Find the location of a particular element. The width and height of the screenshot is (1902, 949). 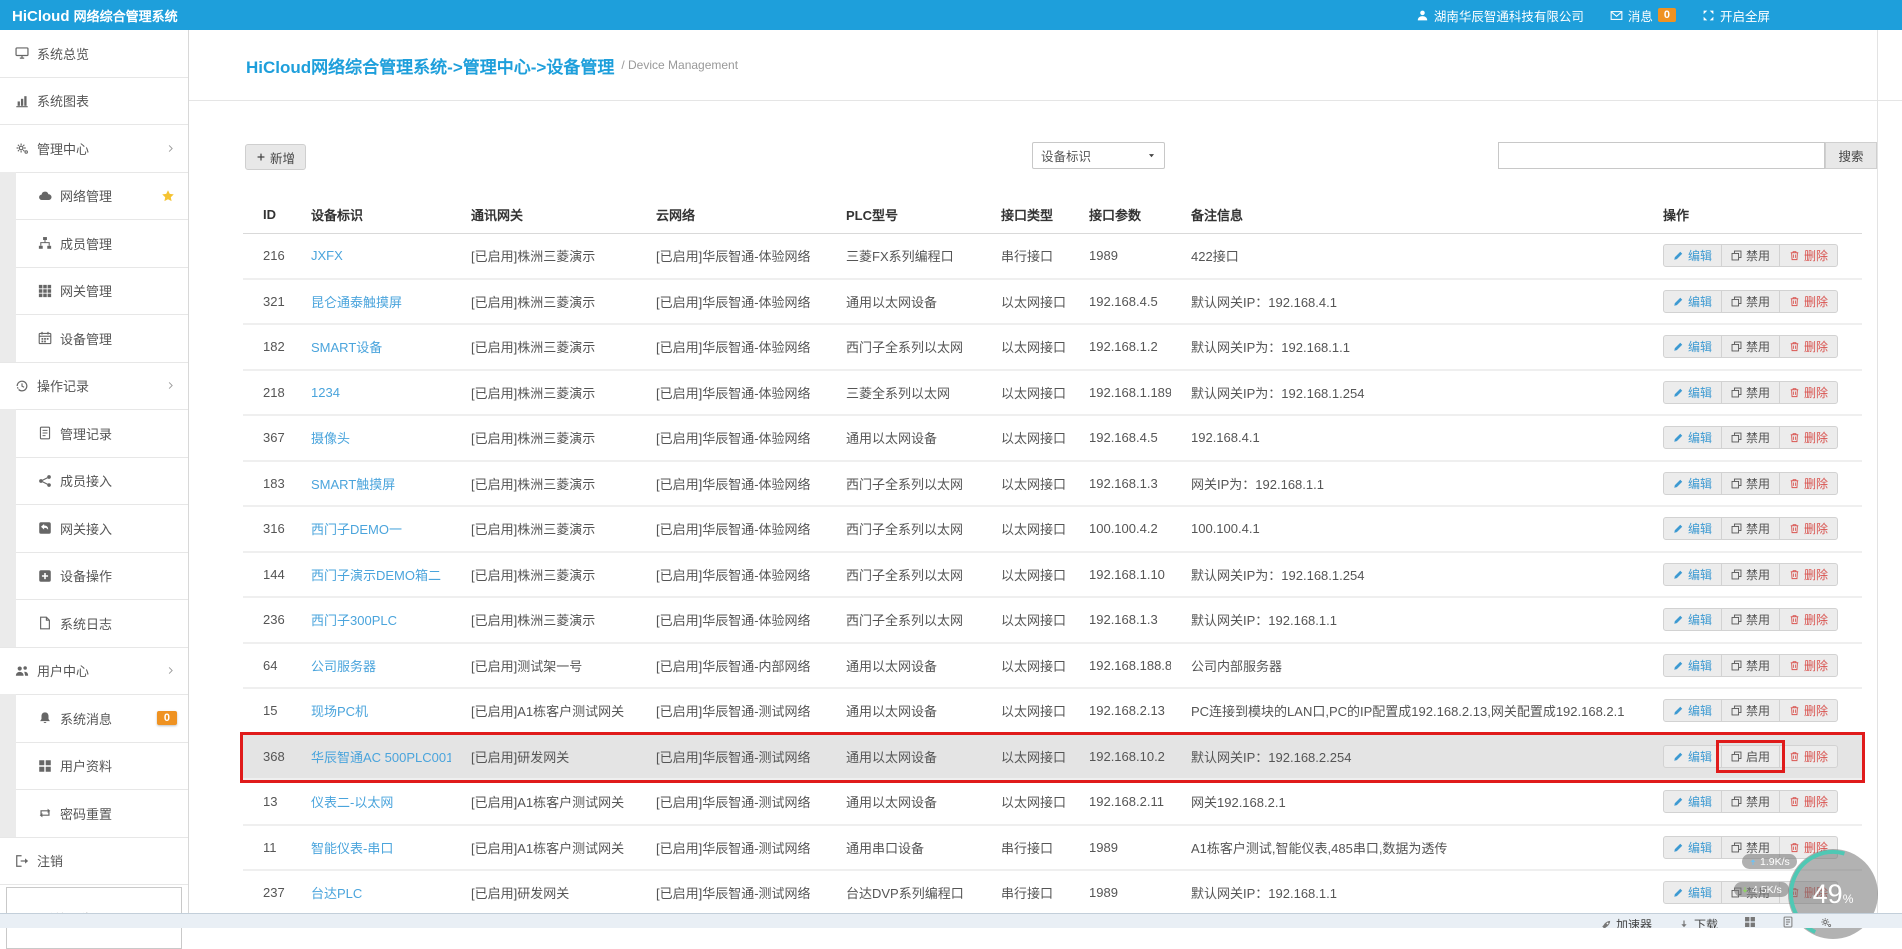

cell-remark: 默认网关IP为：192.168.1.1 is located at coordinates (1270, 348).